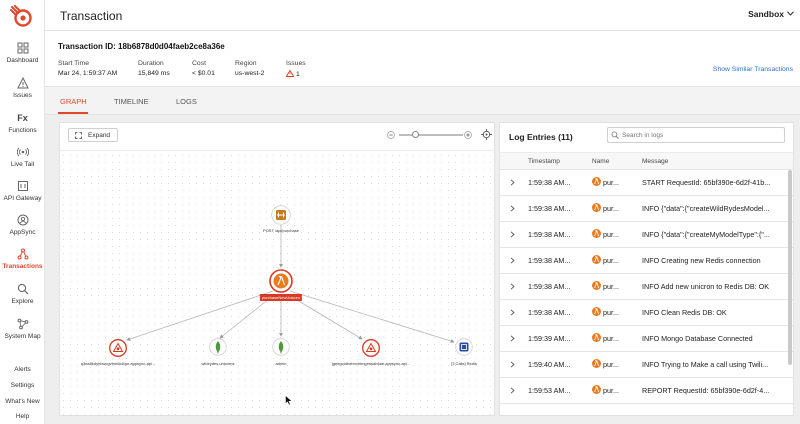  Describe the element at coordinates (22, 130) in the screenshot. I see `sidebar-item-label: Functions` at that location.